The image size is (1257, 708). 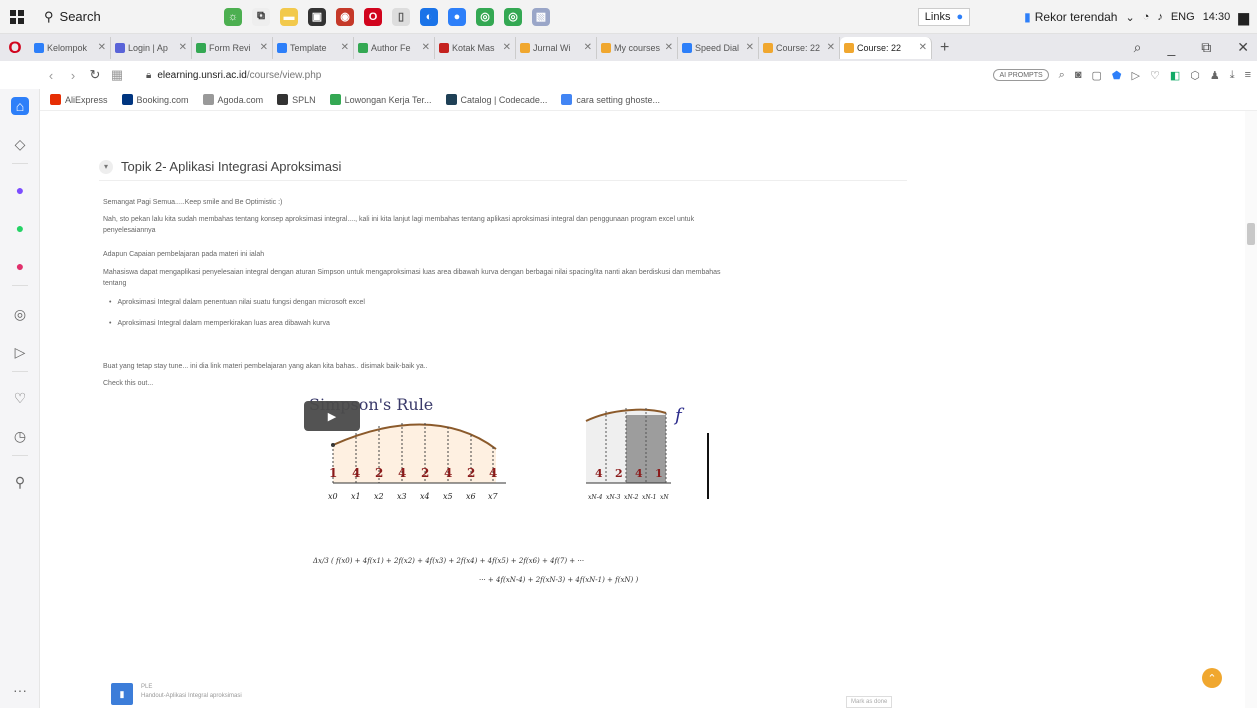 What do you see at coordinates (95, 75) in the screenshot?
I see `reload-icon: ↻` at bounding box center [95, 75].